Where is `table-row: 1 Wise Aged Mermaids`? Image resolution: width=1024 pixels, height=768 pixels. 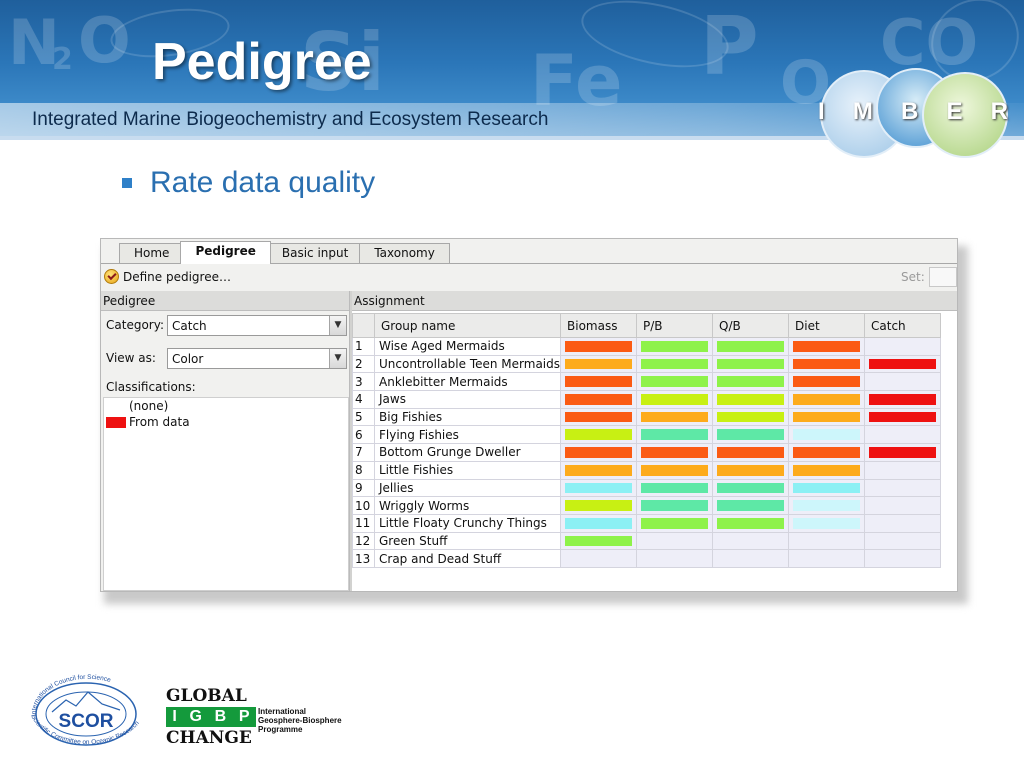
table-row: 1 Wise Aged Mermaids is located at coordinates (647, 346).